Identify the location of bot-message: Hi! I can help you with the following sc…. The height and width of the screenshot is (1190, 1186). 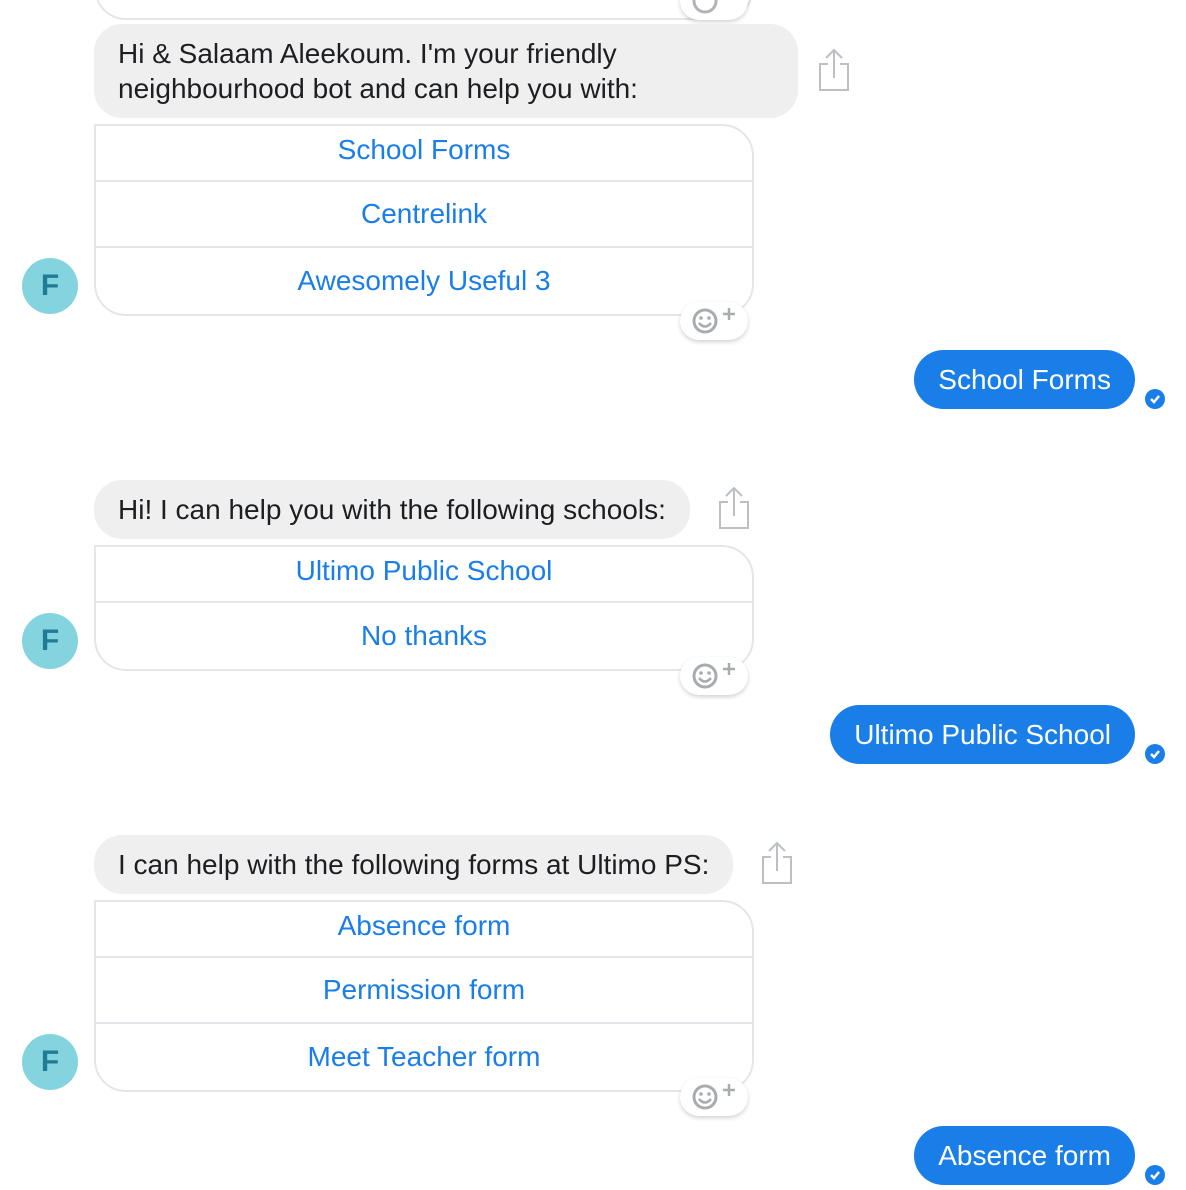
(392, 509).